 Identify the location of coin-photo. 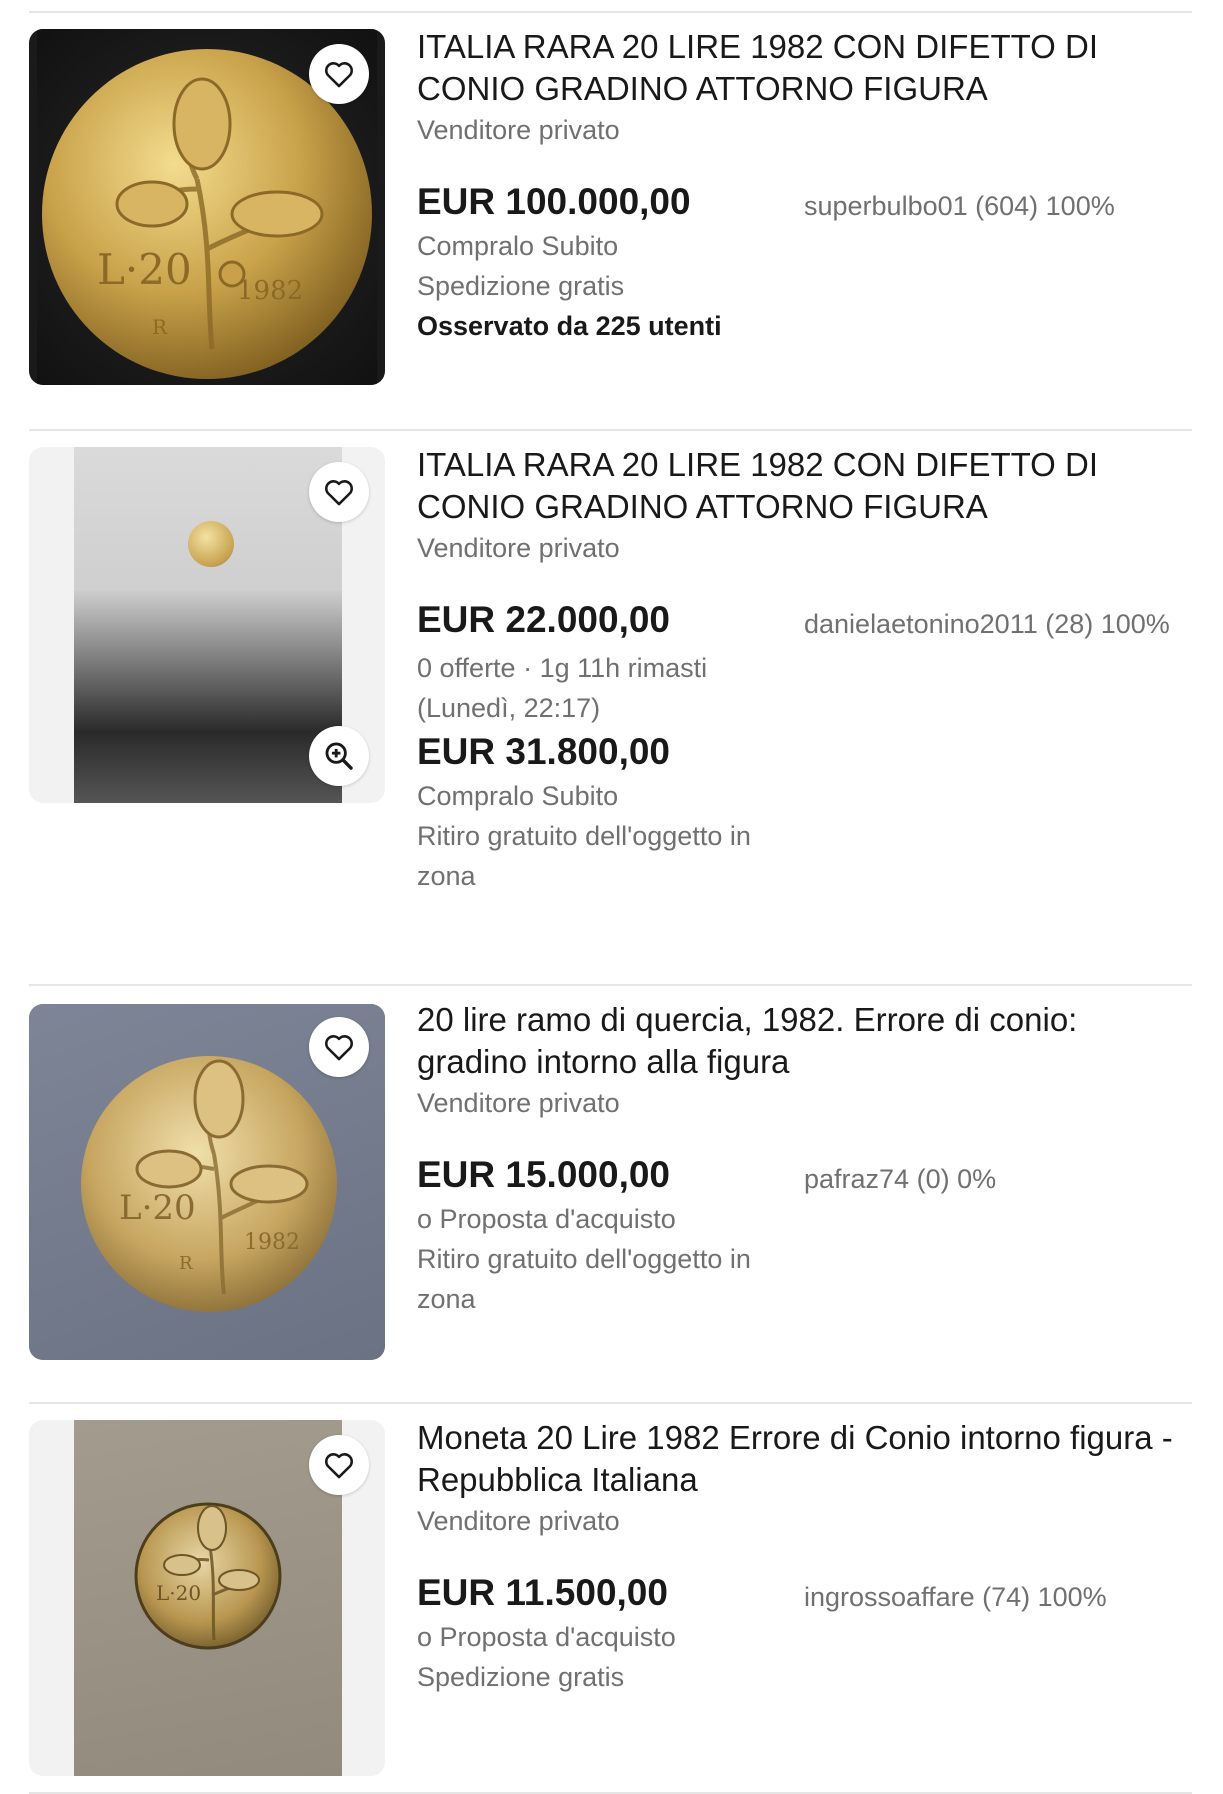
(208, 625).